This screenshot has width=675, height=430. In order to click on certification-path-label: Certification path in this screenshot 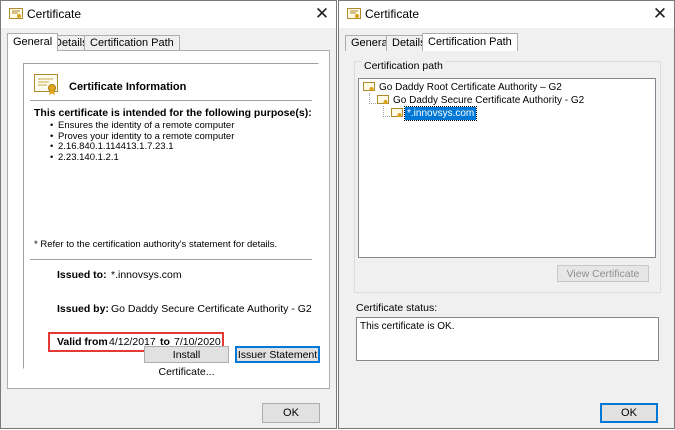, I will do `click(403, 66)`.